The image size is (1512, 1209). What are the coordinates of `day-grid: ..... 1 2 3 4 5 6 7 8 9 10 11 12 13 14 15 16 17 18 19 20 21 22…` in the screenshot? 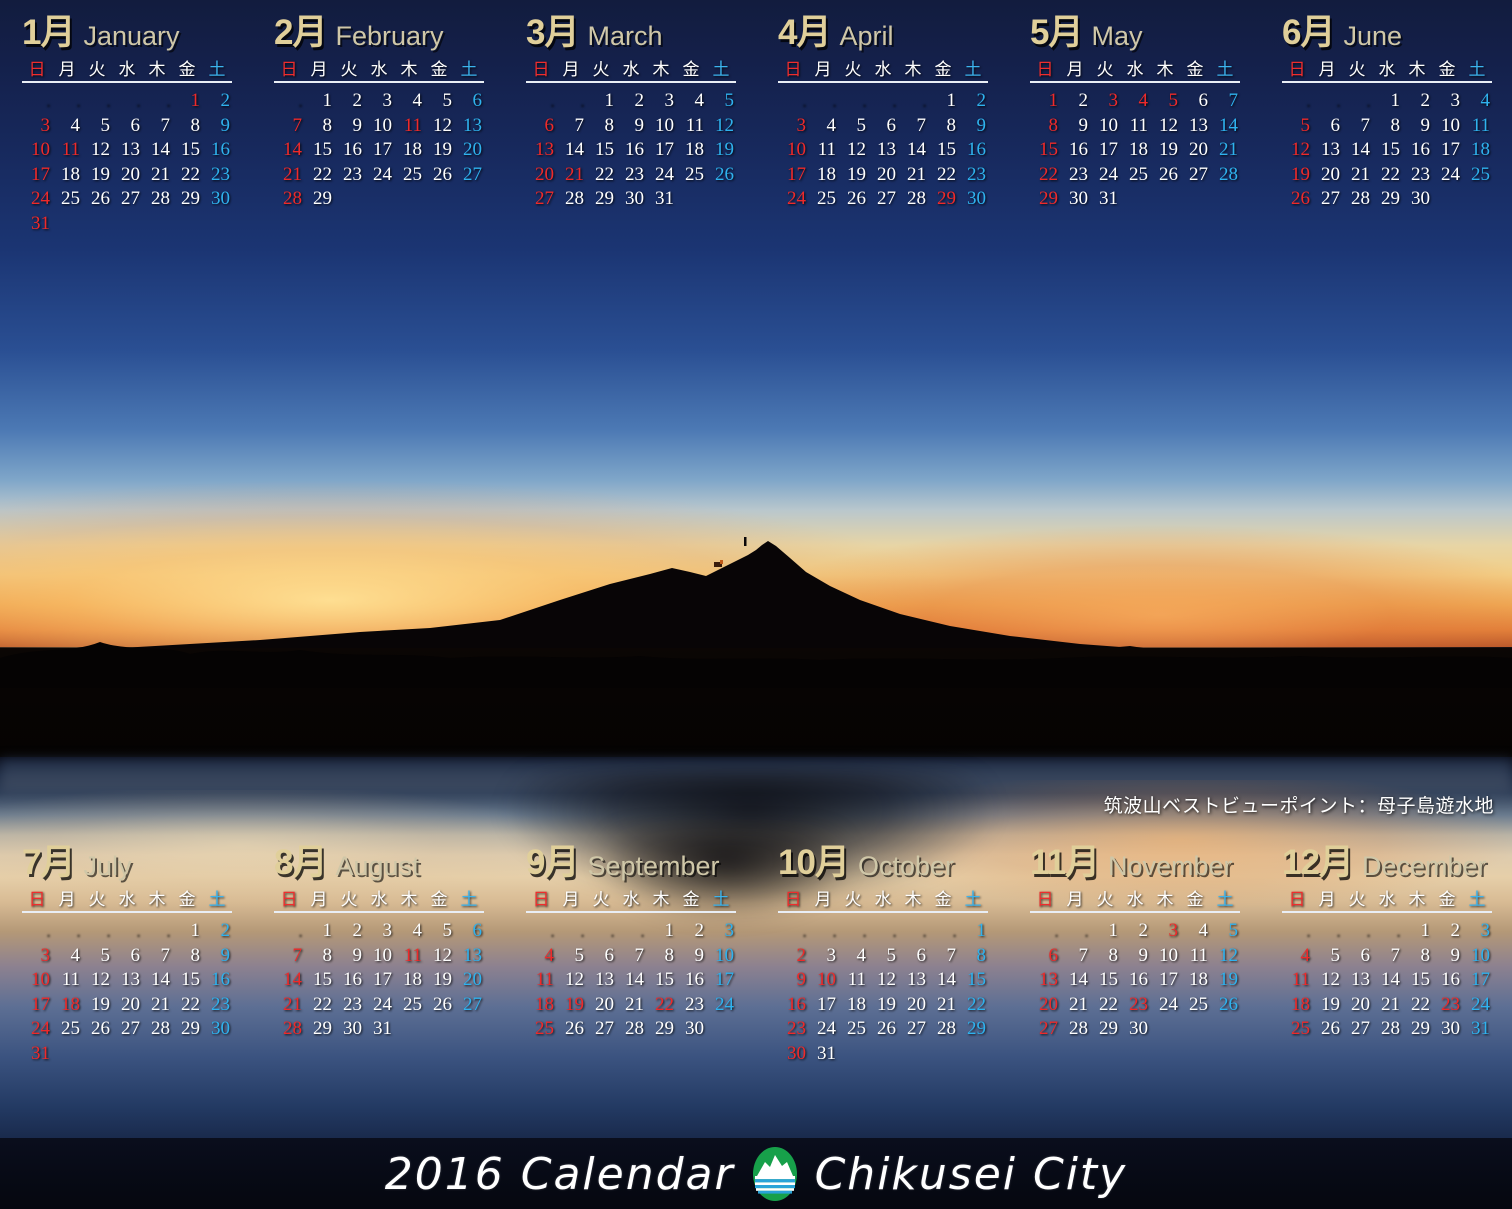 It's located at (127, 162).